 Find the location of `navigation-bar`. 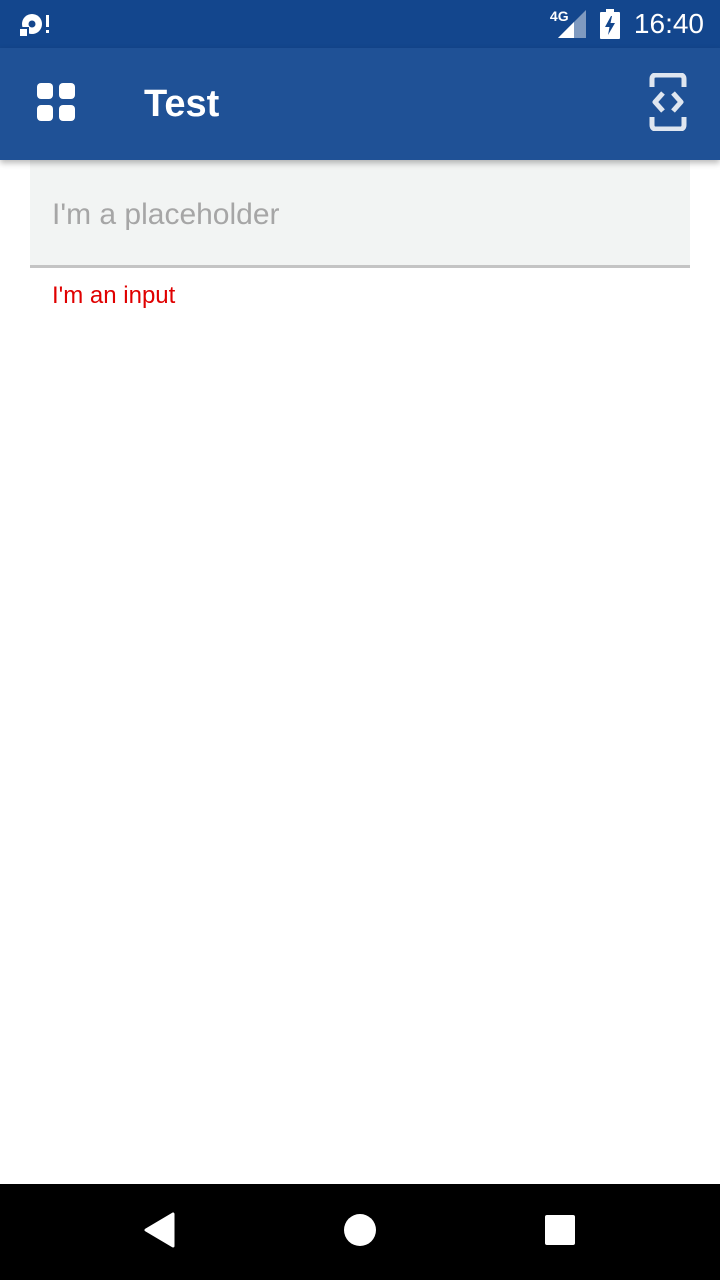

navigation-bar is located at coordinates (360, 1232).